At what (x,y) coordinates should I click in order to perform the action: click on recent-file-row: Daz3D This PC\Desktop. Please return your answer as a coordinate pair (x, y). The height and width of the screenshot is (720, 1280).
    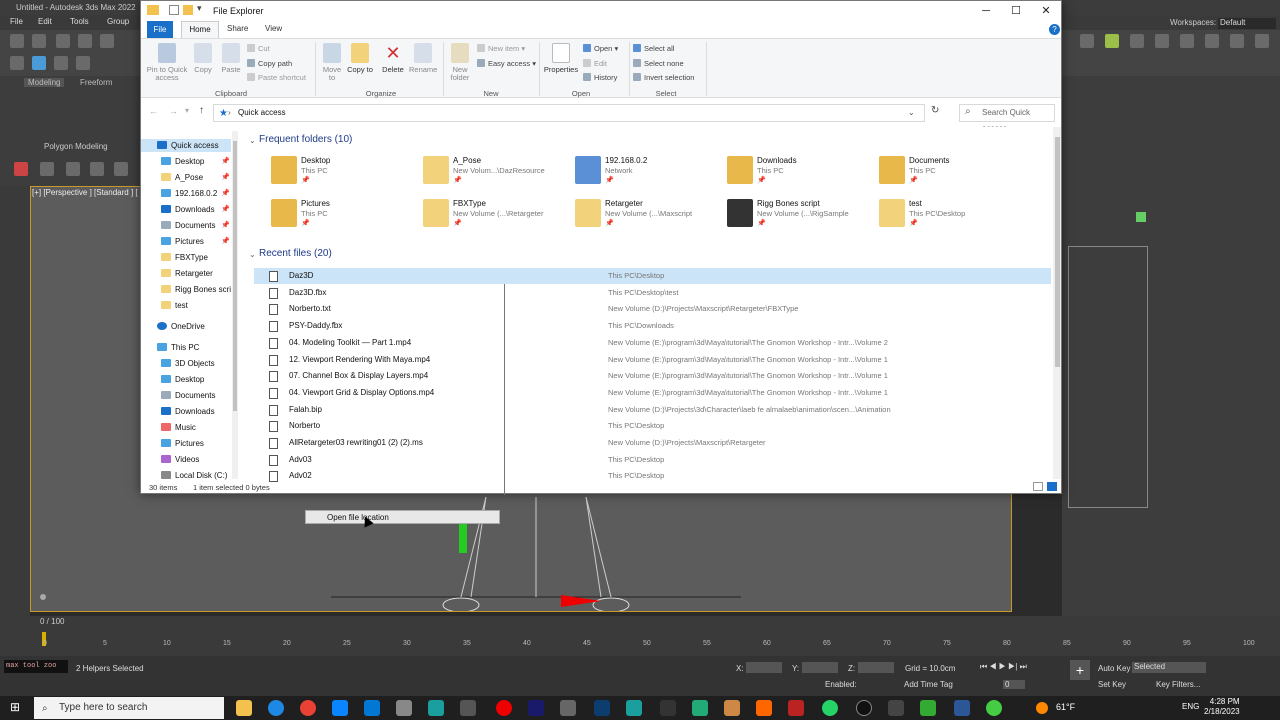
    Looking at the image, I should click on (652, 276).